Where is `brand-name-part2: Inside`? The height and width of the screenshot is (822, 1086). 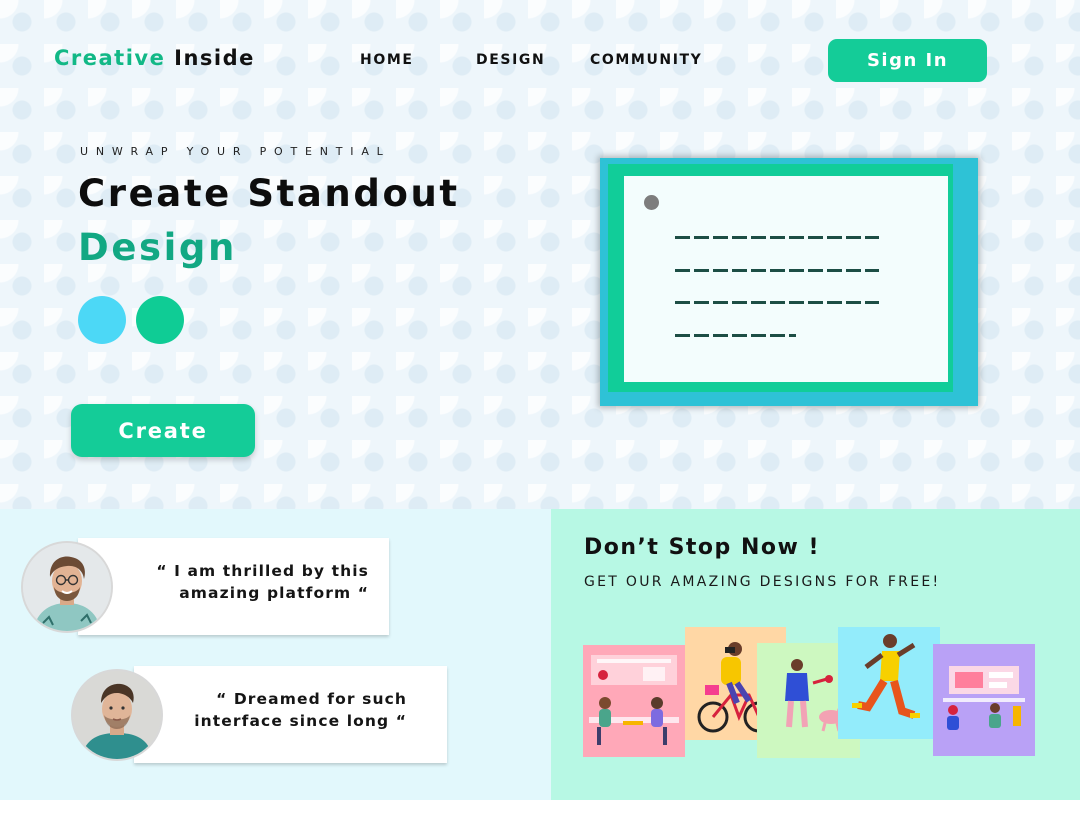 brand-name-part2: Inside is located at coordinates (214, 58).